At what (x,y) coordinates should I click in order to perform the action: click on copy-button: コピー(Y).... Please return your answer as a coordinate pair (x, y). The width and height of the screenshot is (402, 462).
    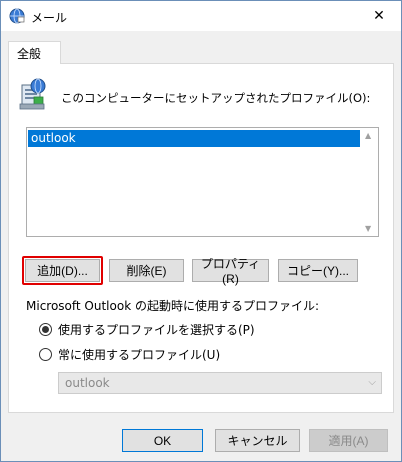
    Looking at the image, I should click on (318, 270).